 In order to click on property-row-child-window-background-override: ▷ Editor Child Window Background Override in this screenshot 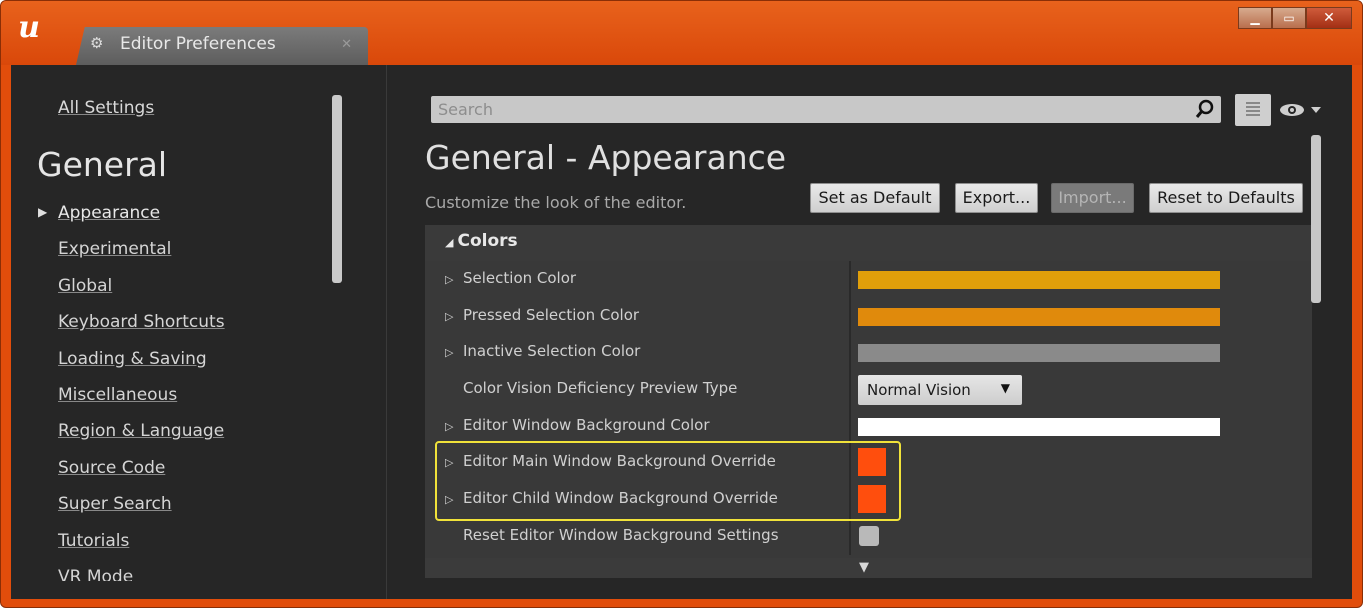, I will do `click(868, 499)`.